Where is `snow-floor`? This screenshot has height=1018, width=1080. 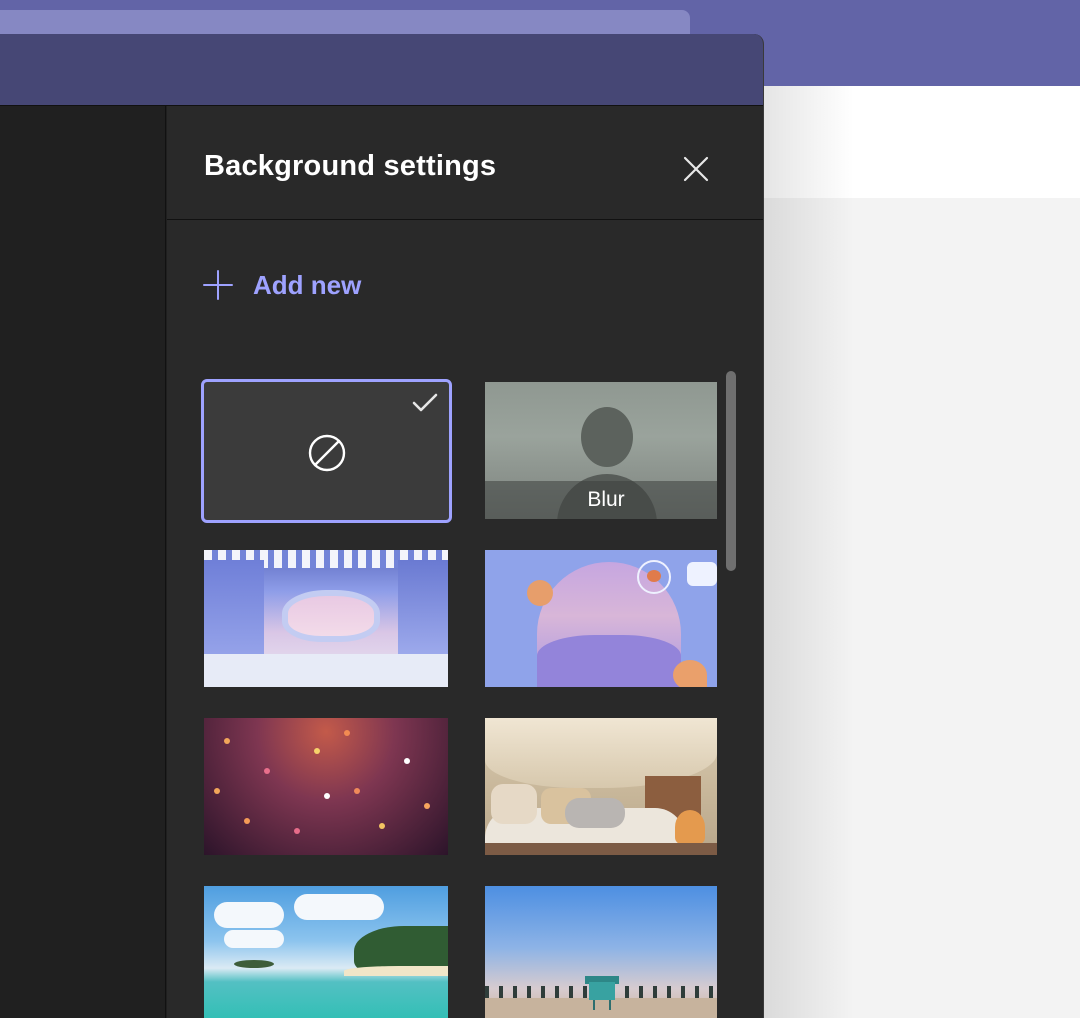 snow-floor is located at coordinates (326, 670).